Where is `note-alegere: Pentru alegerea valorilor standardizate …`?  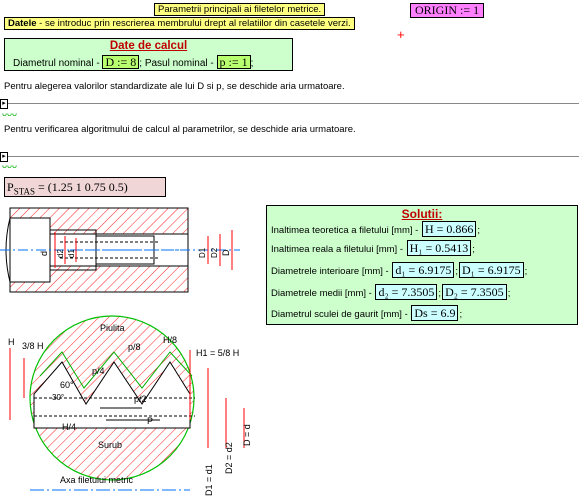 note-alegere: Pentru alegerea valorilor standardizate … is located at coordinates (174, 86).